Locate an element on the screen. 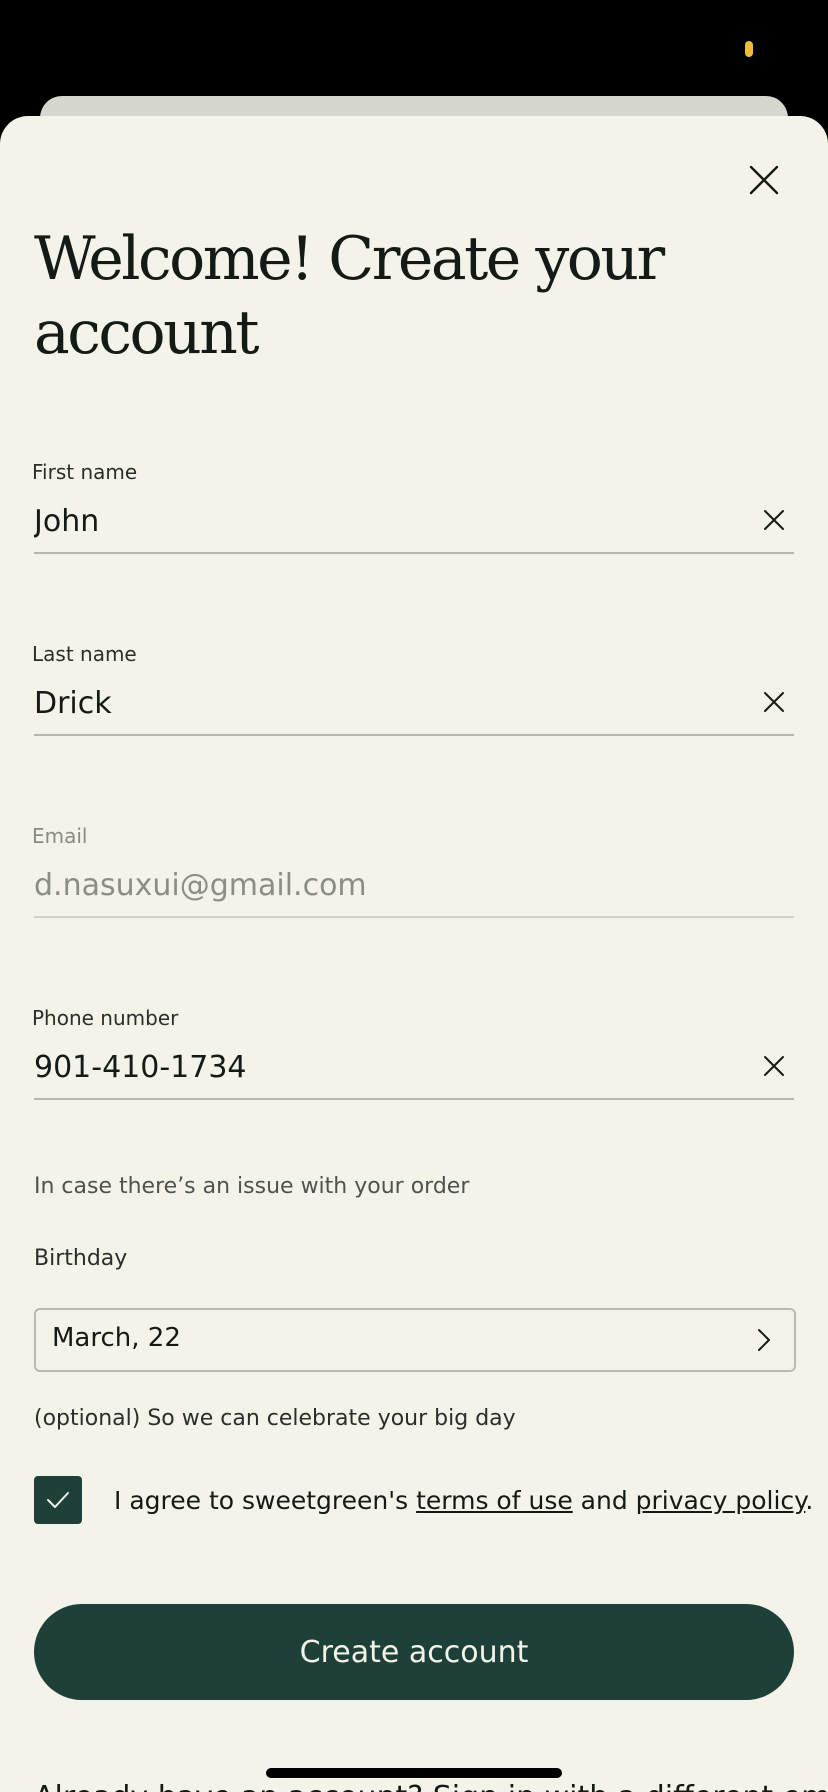 This screenshot has height=1792, width=828. email-field: Email is located at coordinates (413, 874).